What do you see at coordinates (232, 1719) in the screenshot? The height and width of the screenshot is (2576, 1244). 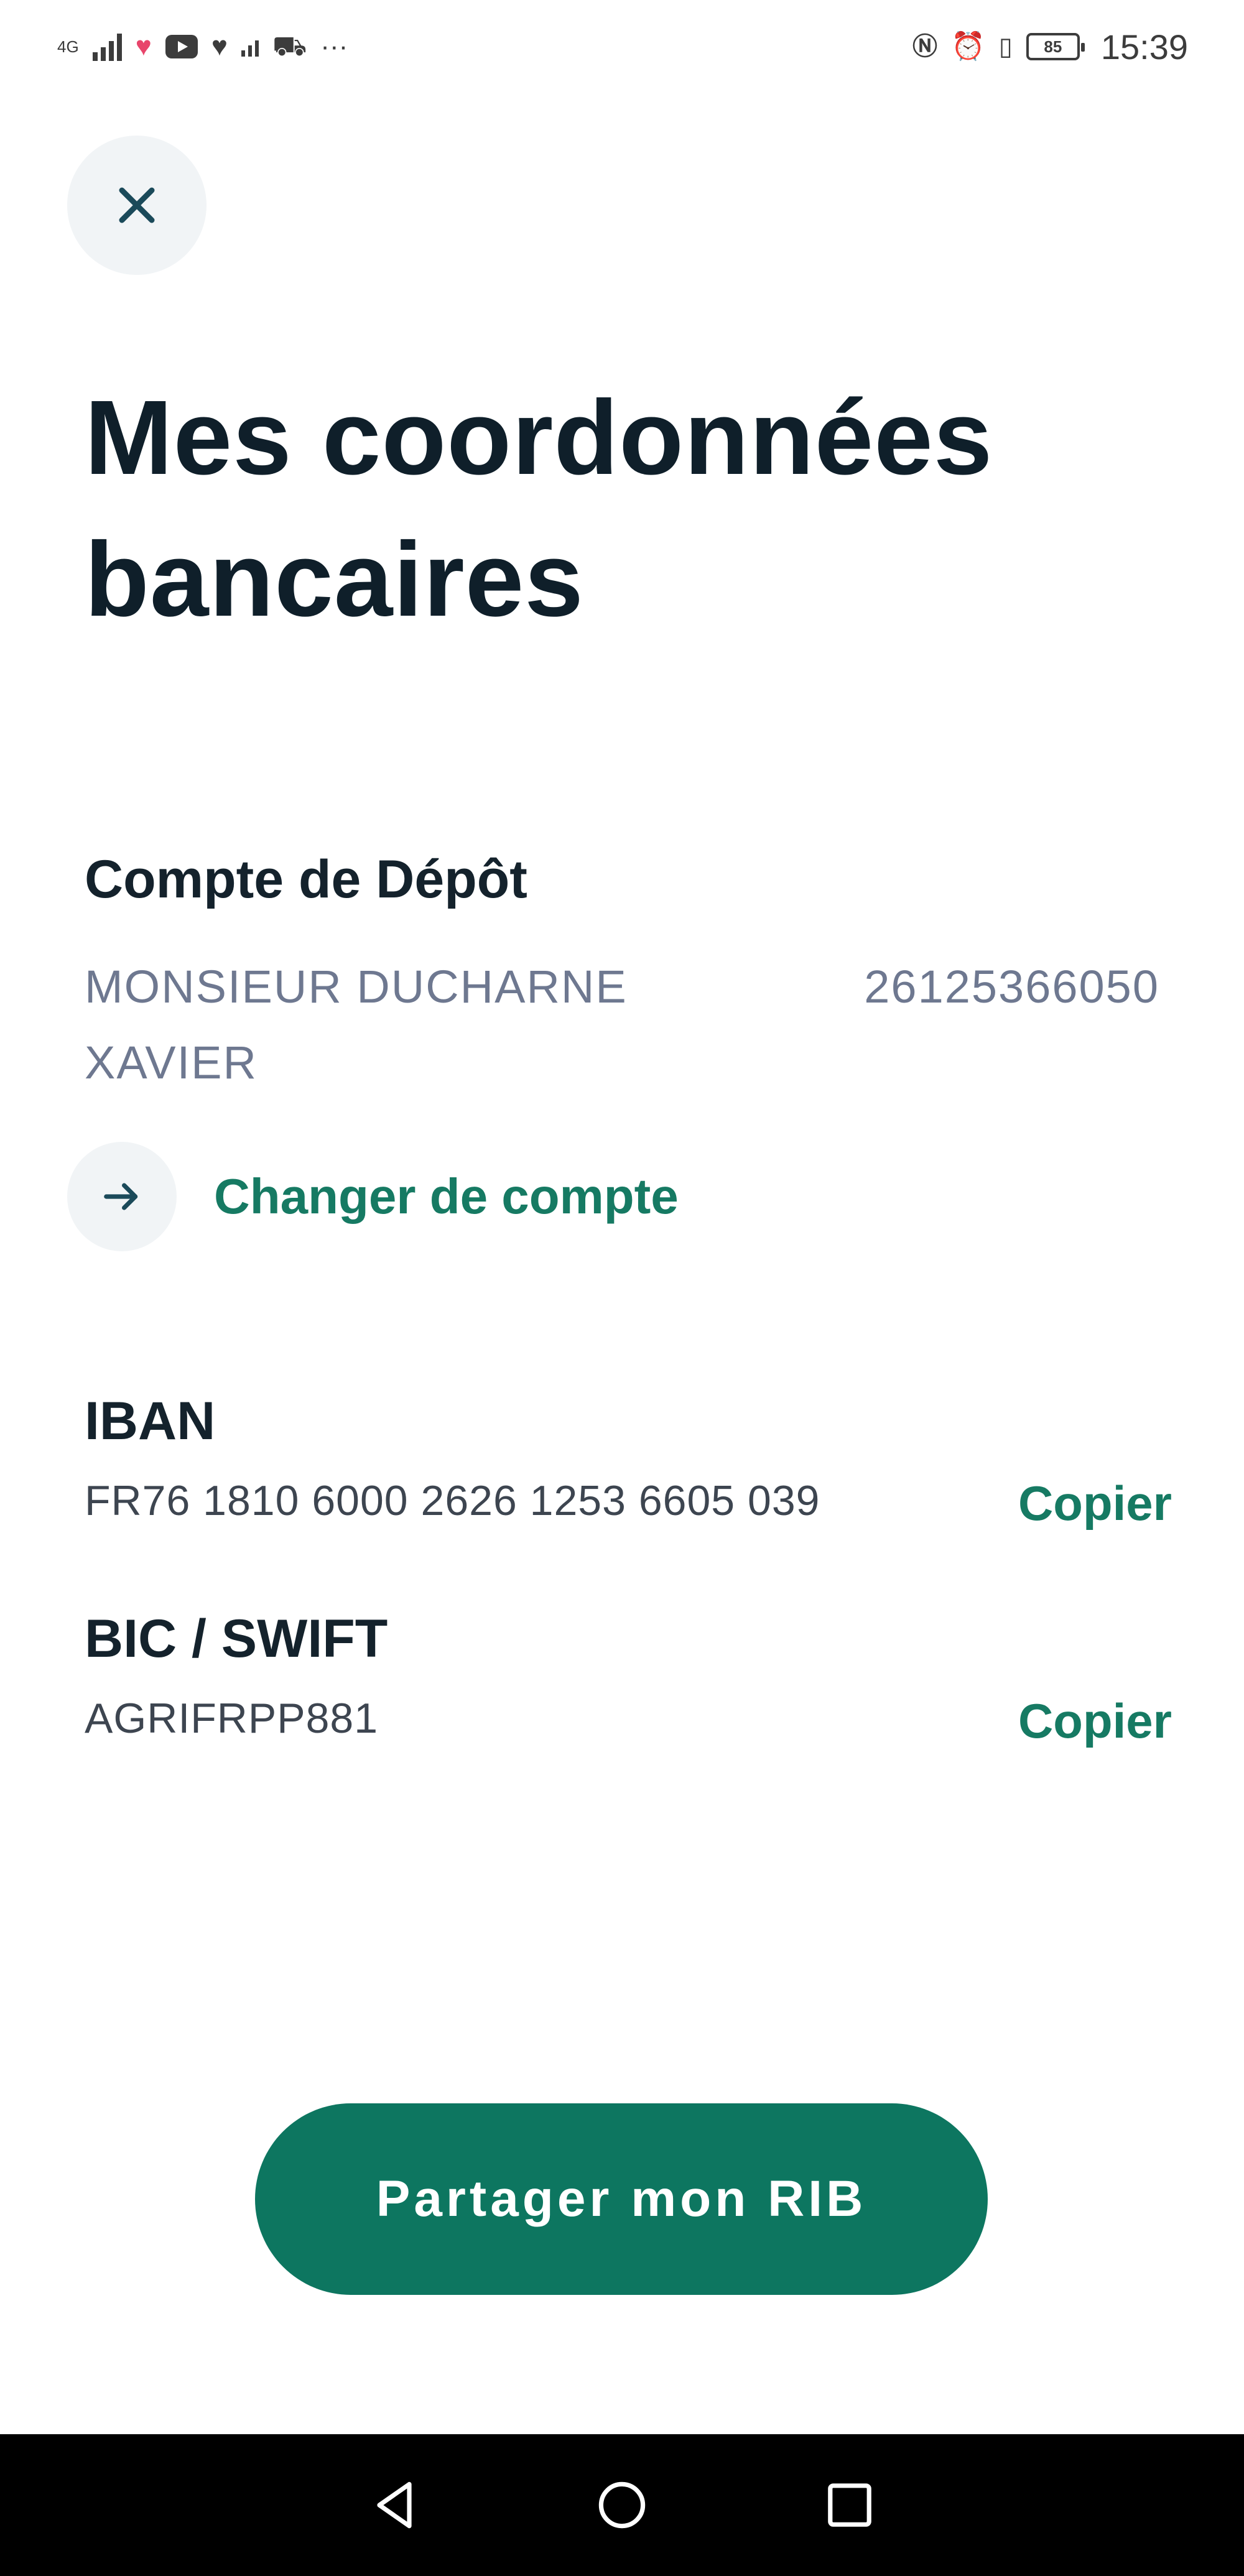 I see `bic-value: AGRIFRPP881` at bounding box center [232, 1719].